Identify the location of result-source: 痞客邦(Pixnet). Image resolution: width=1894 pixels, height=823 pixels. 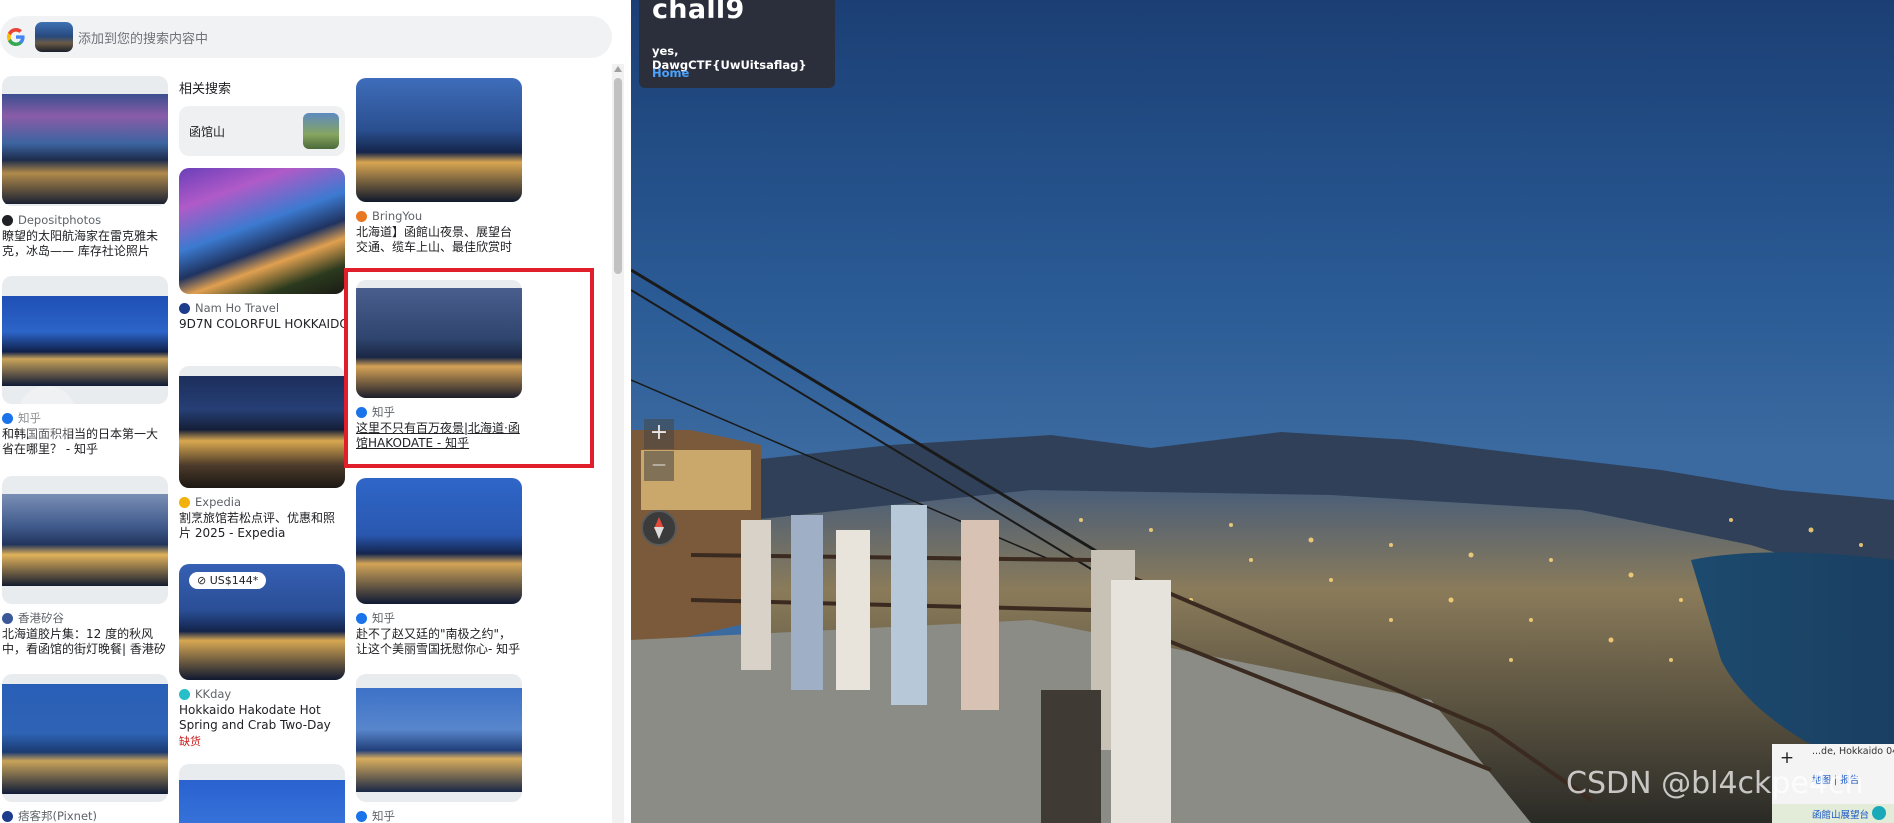
(57, 815).